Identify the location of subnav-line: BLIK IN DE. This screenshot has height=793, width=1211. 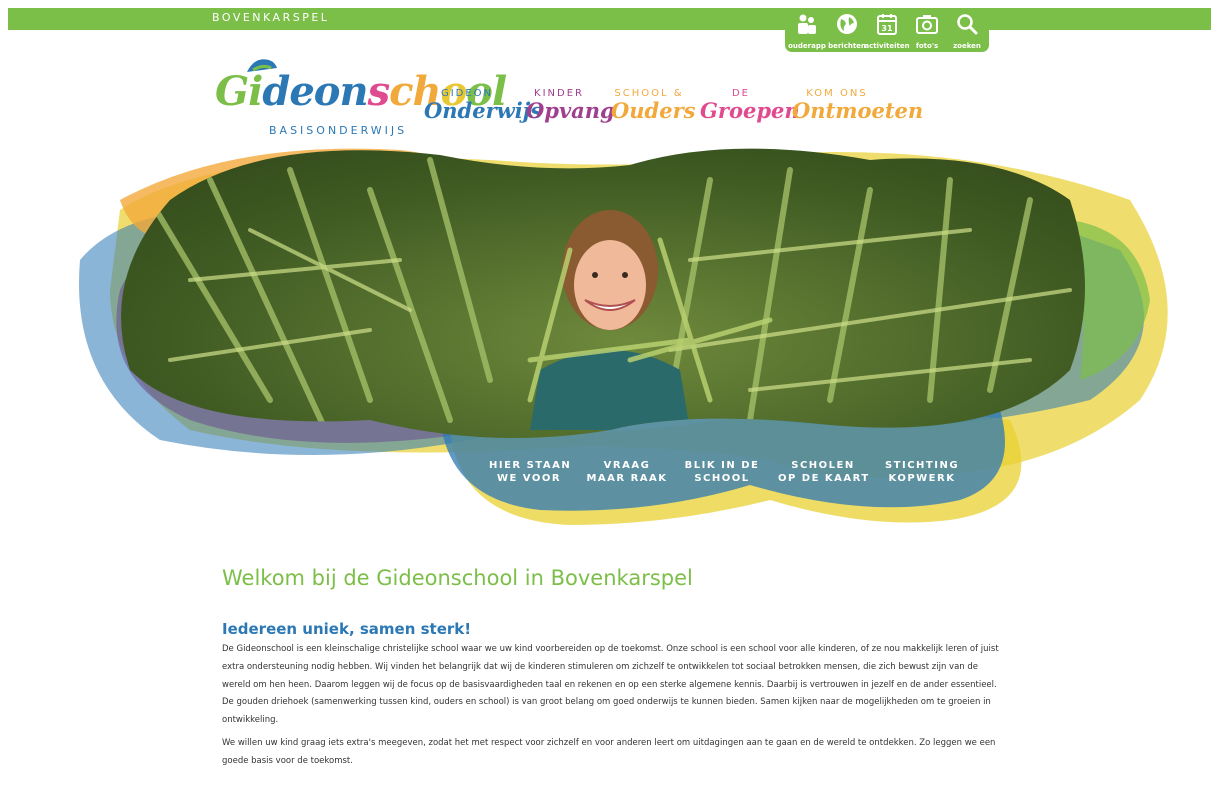
(722, 465).